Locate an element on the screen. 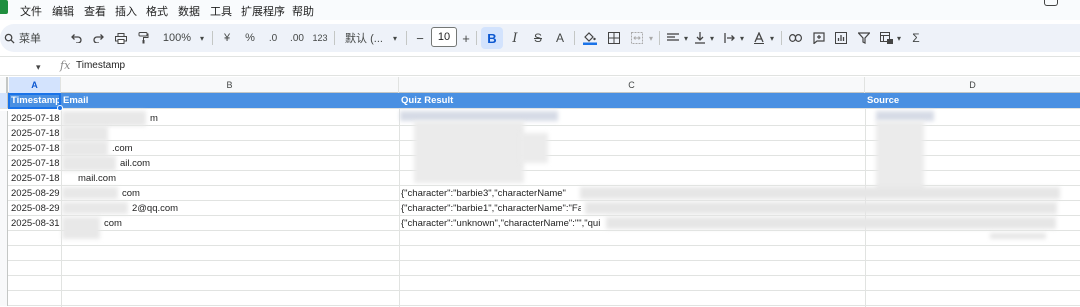 This screenshot has width=1080, height=307. fx-icon: fx is located at coordinates (65, 65).